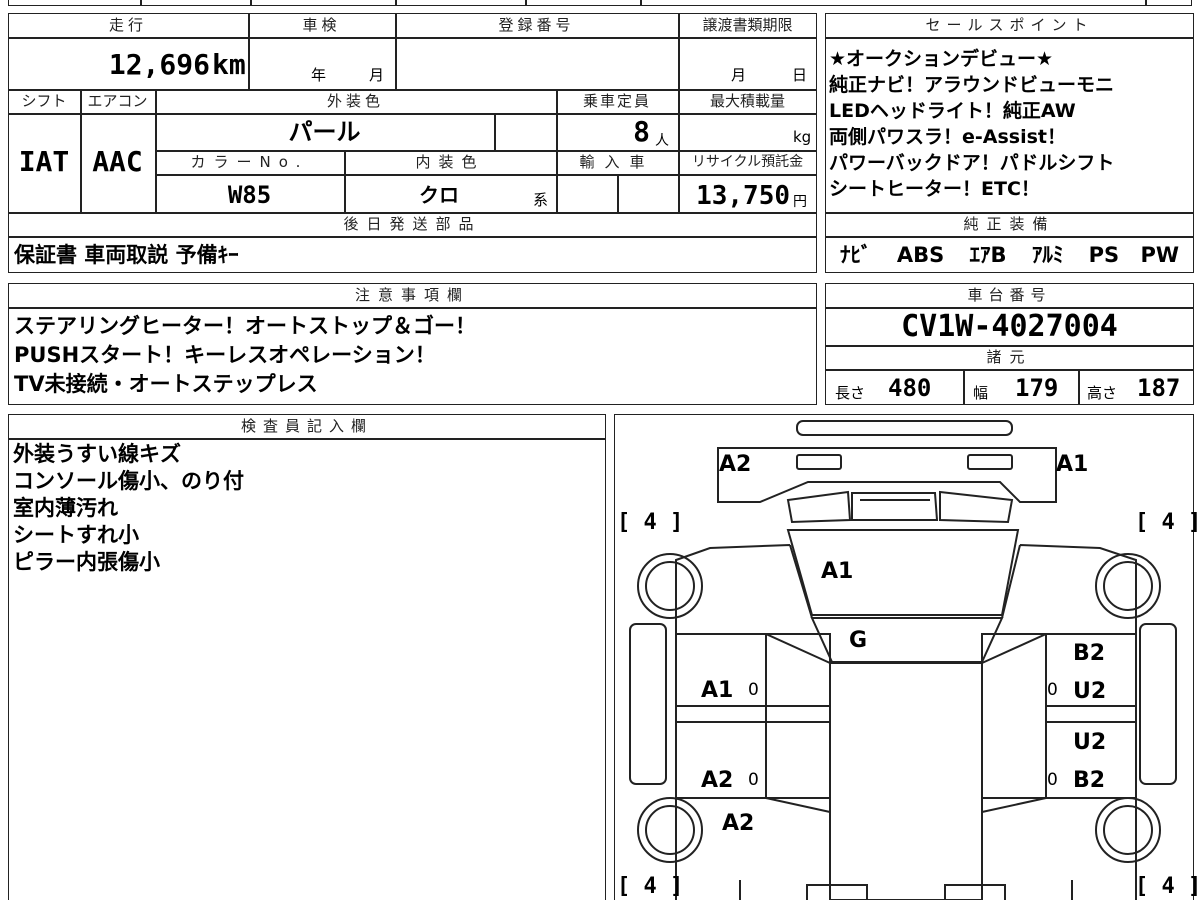 The width and height of the screenshot is (1200, 900). What do you see at coordinates (739, 75) in the screenshot?
I see `transfer-month-label: 月` at bounding box center [739, 75].